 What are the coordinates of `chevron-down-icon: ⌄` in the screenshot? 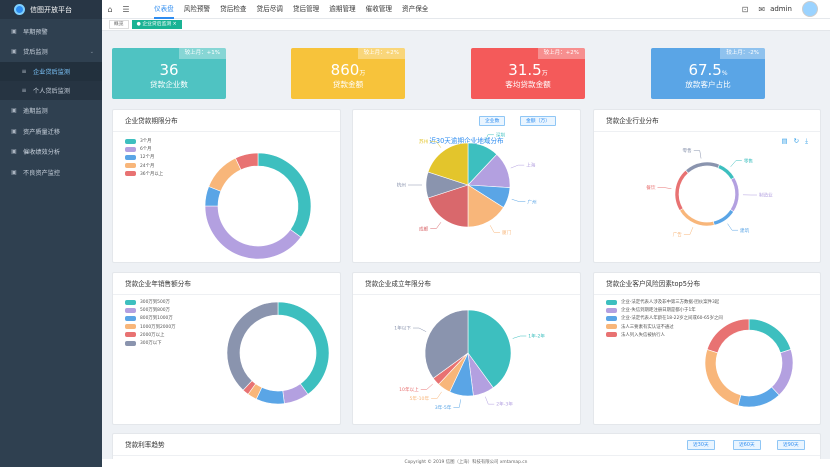 It's located at (91, 51).